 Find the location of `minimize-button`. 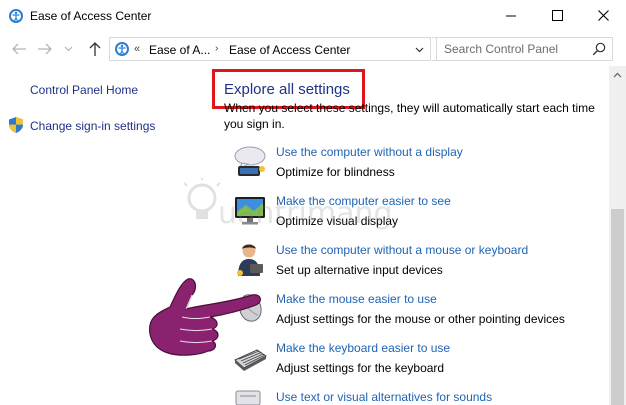

minimize-button is located at coordinates (511, 15).